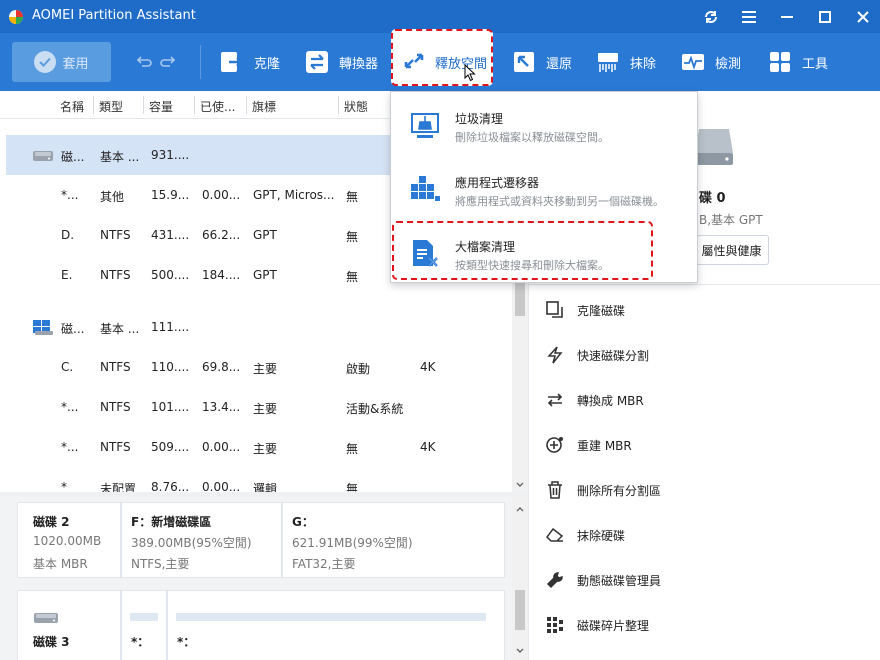 The image size is (880, 660). Describe the element at coordinates (559, 64) in the screenshot. I see `toolbar-label: 還原` at that location.